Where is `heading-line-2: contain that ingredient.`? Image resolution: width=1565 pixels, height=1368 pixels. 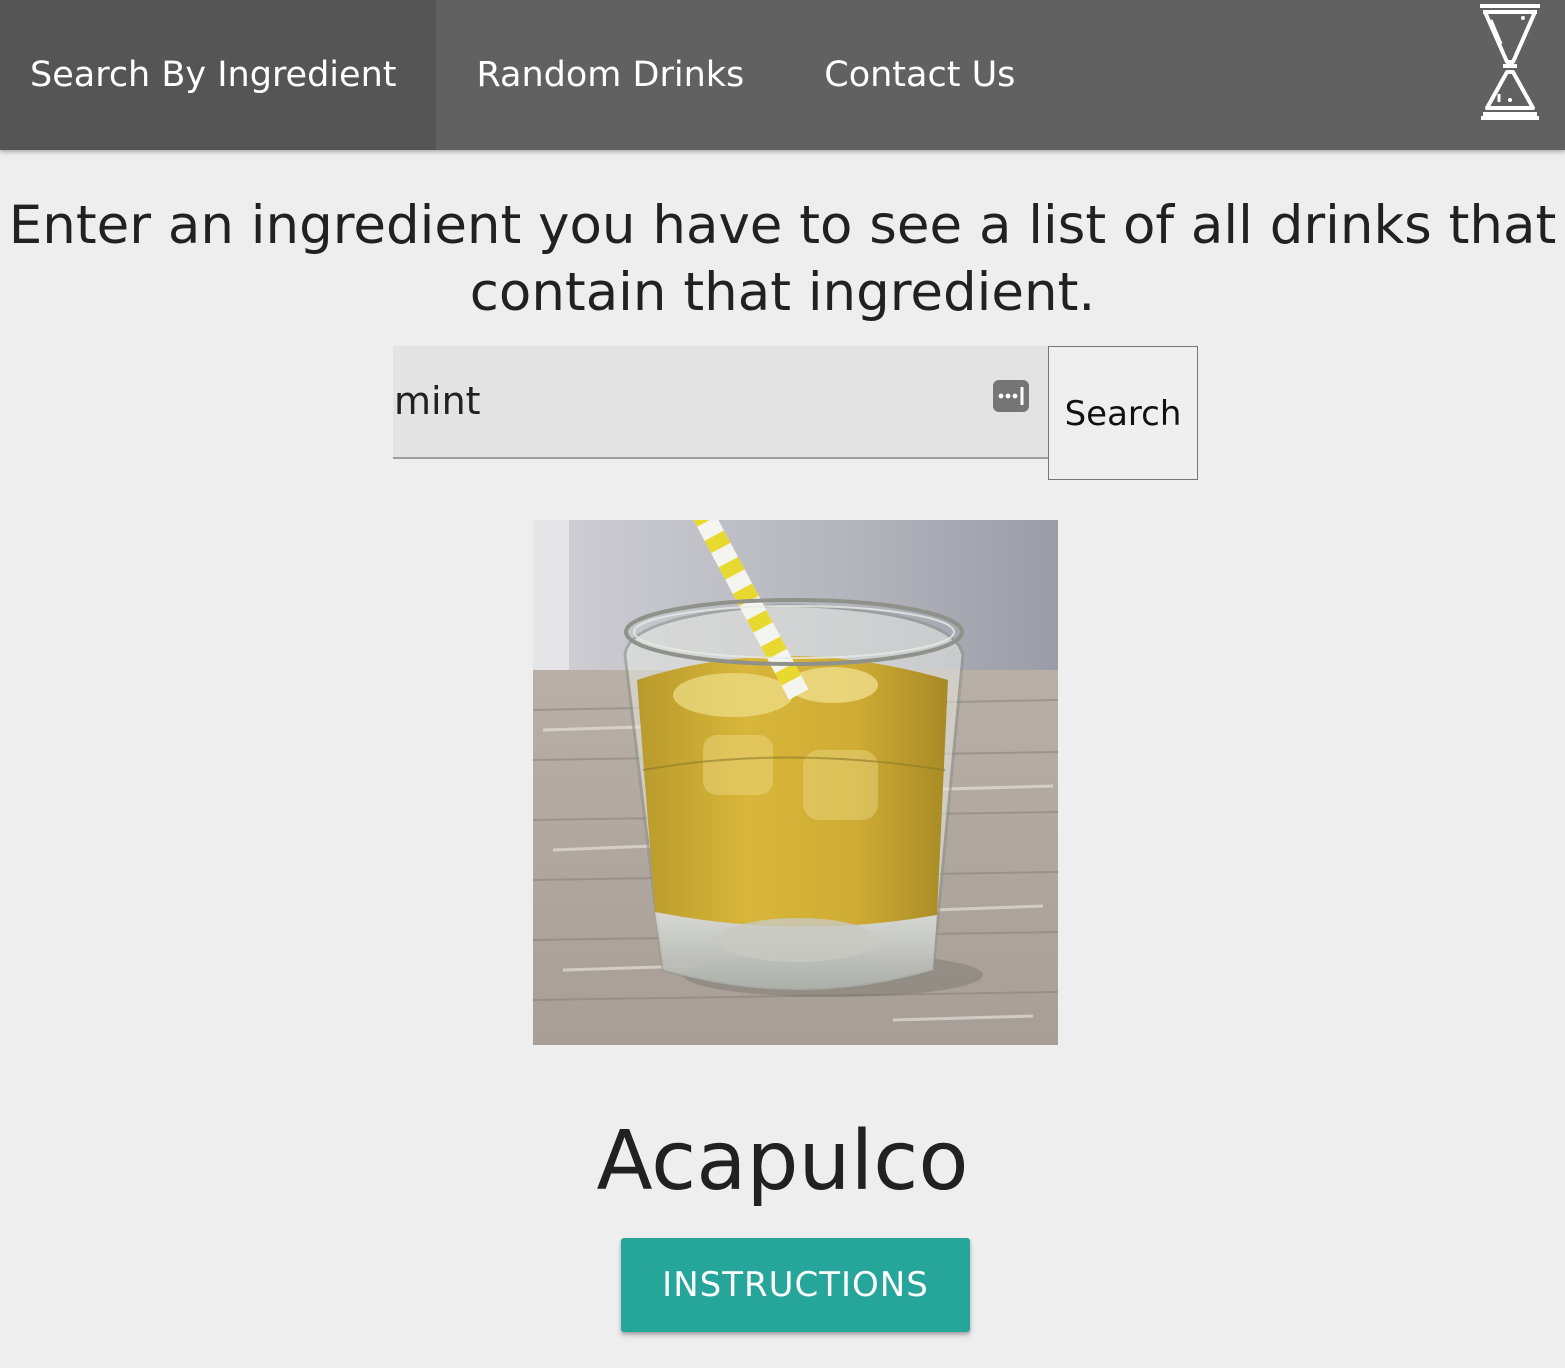 heading-line-2: contain that ingredient. is located at coordinates (782, 292).